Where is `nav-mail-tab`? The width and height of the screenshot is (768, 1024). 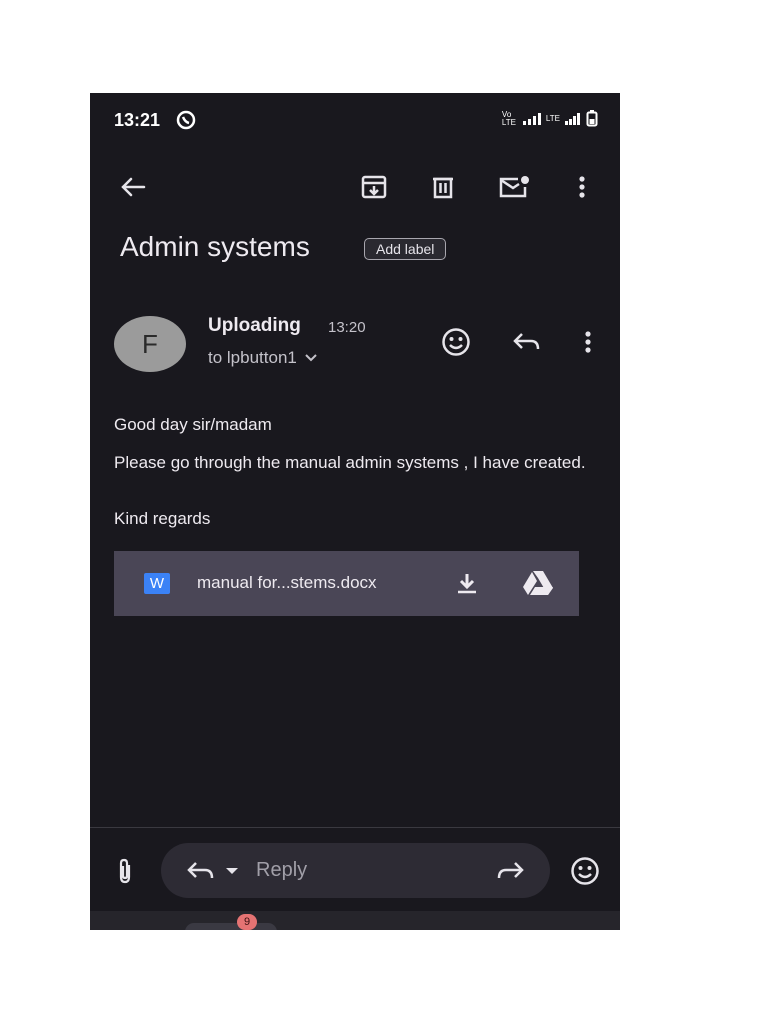
nav-mail-tab is located at coordinates (231, 926).